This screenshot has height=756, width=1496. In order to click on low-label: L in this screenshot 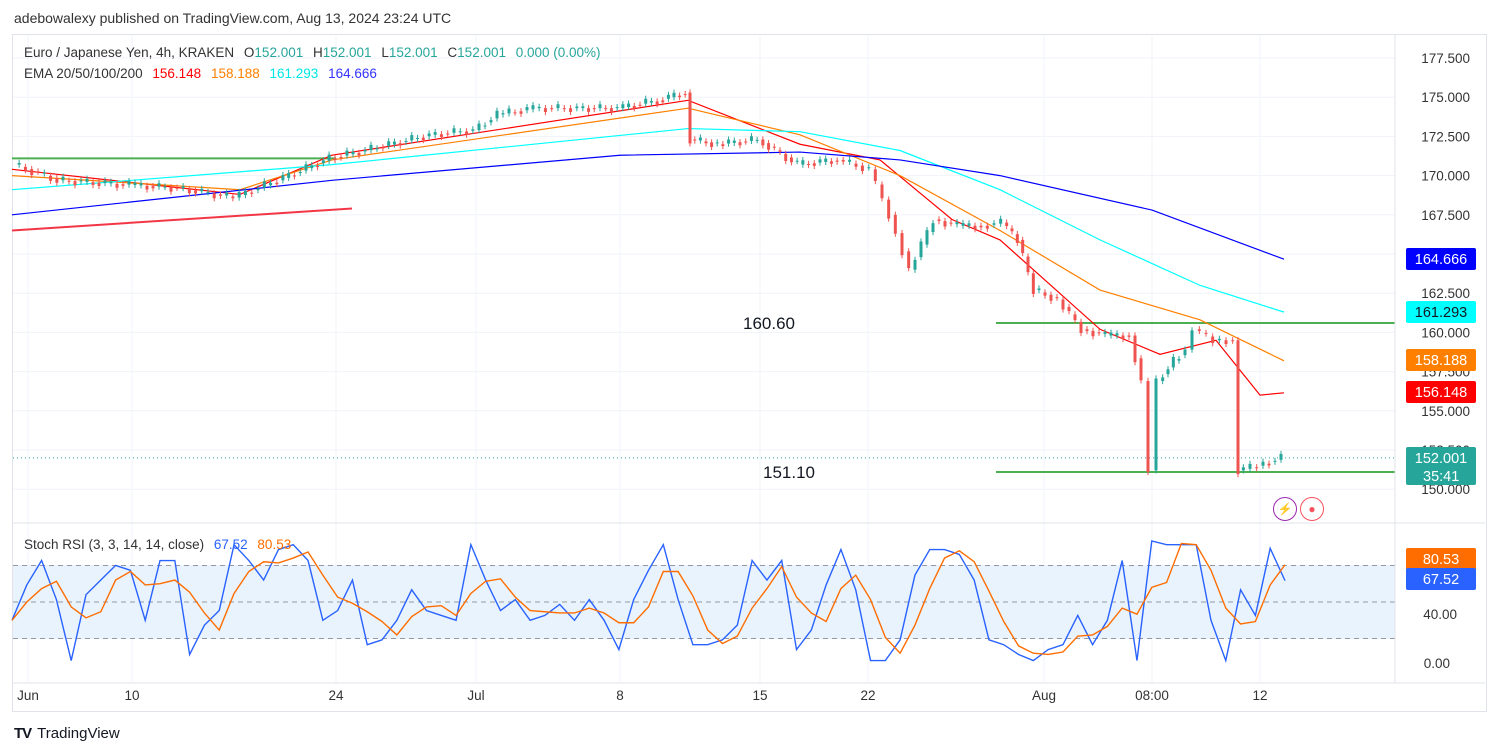, I will do `click(385, 52)`.